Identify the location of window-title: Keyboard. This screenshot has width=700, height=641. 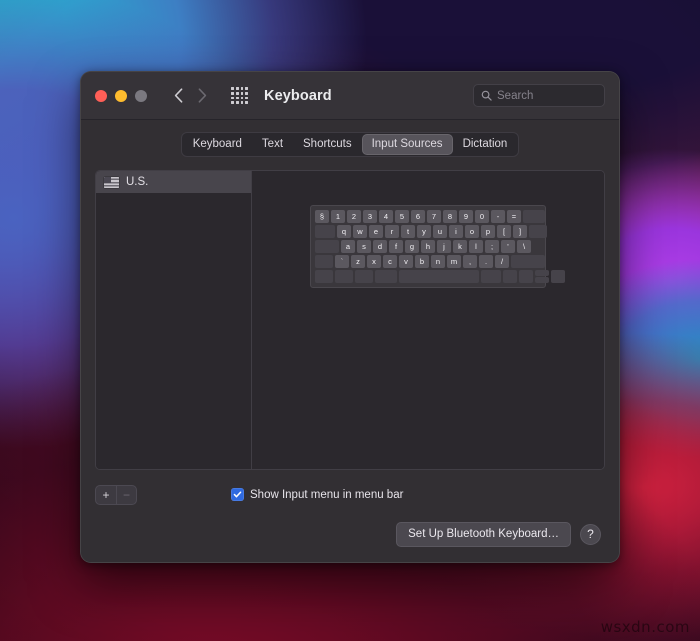
(298, 95).